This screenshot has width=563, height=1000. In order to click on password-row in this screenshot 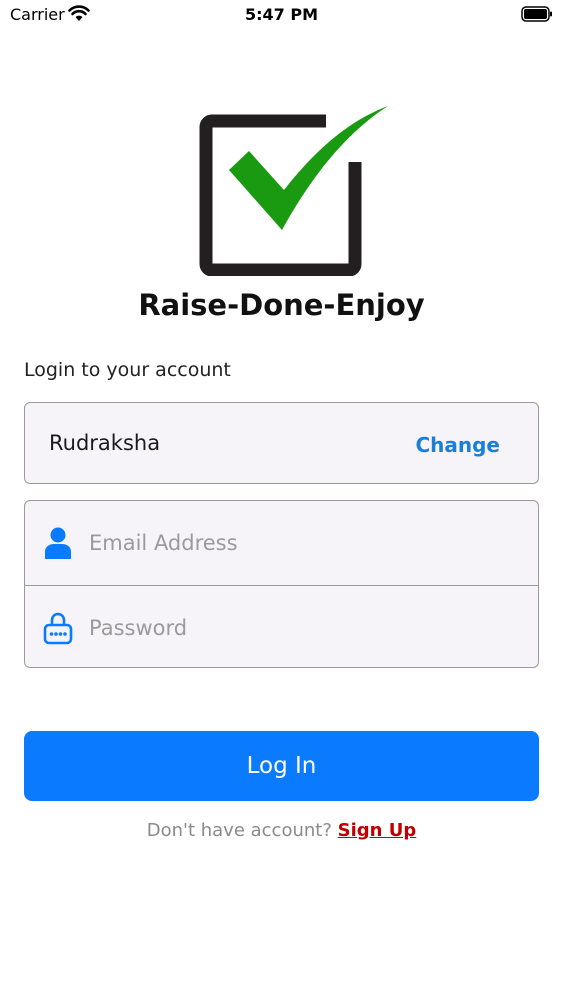, I will do `click(281, 626)`.